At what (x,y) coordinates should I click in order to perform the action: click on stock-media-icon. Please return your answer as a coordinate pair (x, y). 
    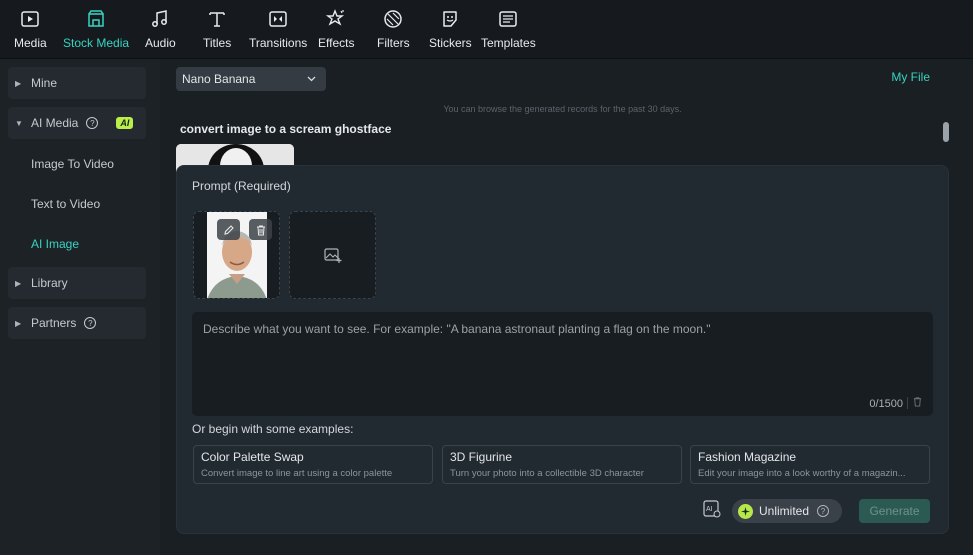
    Looking at the image, I should click on (96, 19).